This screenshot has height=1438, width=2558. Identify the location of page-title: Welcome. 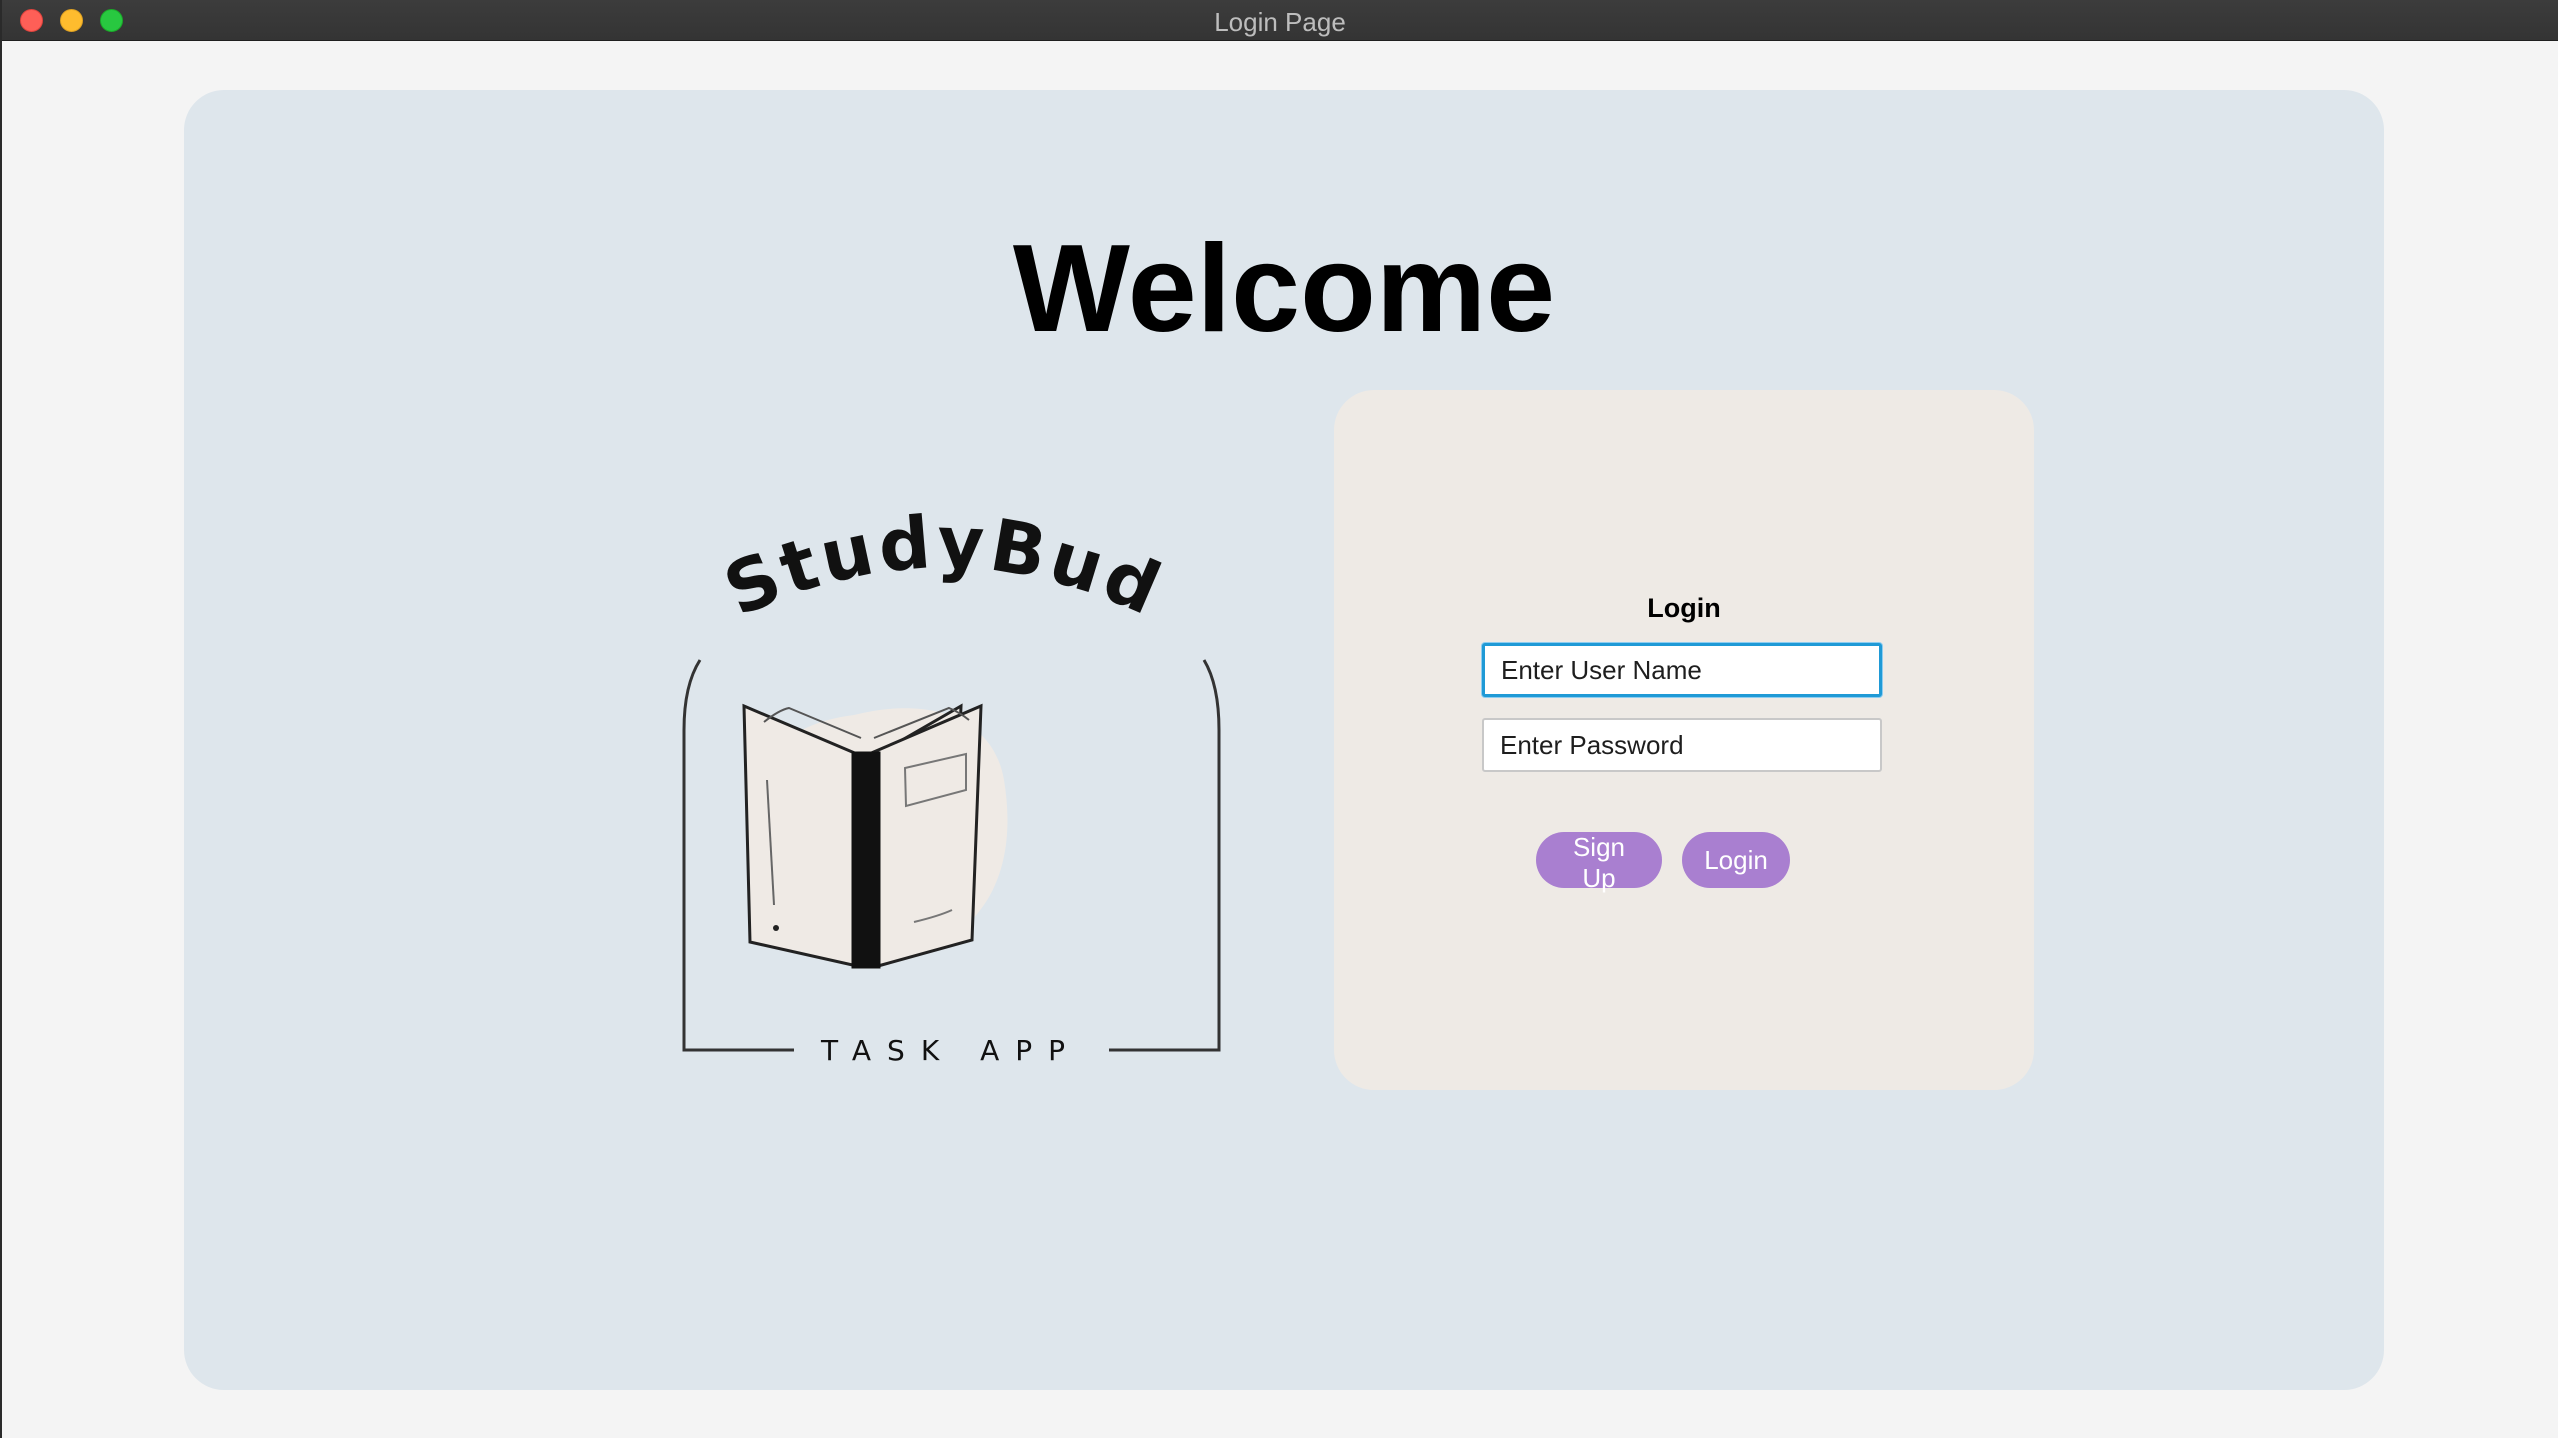
(1284, 289).